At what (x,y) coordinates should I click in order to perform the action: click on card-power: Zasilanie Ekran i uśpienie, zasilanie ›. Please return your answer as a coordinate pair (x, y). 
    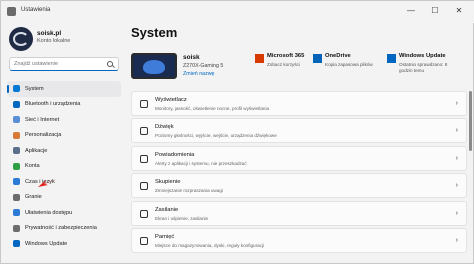
    Looking at the image, I should click on (299, 213).